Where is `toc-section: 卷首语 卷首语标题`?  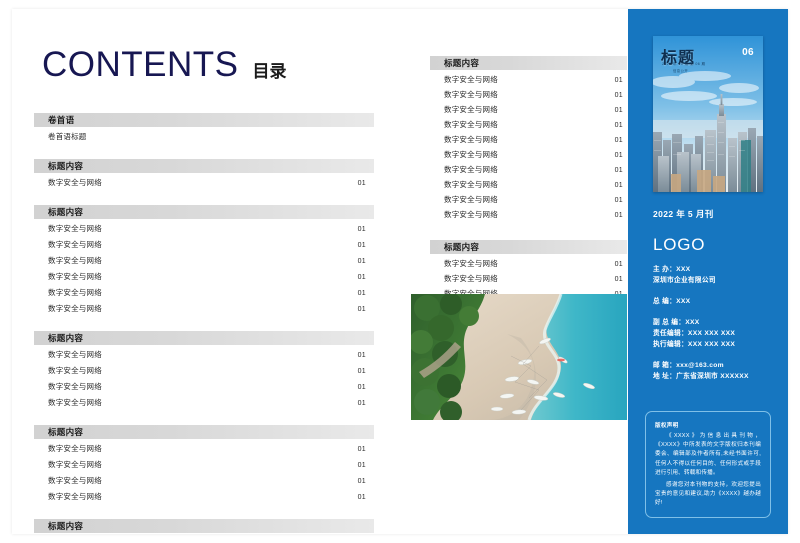
toc-section: 卷首语 卷首语标题 is located at coordinates (204, 130).